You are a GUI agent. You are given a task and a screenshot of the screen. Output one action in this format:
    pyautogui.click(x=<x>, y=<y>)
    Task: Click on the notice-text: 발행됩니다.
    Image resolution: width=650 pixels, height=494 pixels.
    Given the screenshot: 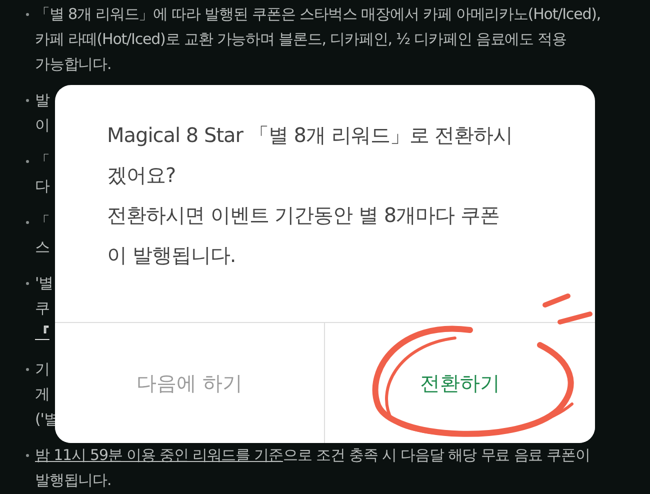 What is the action you would take?
    pyautogui.click(x=73, y=480)
    